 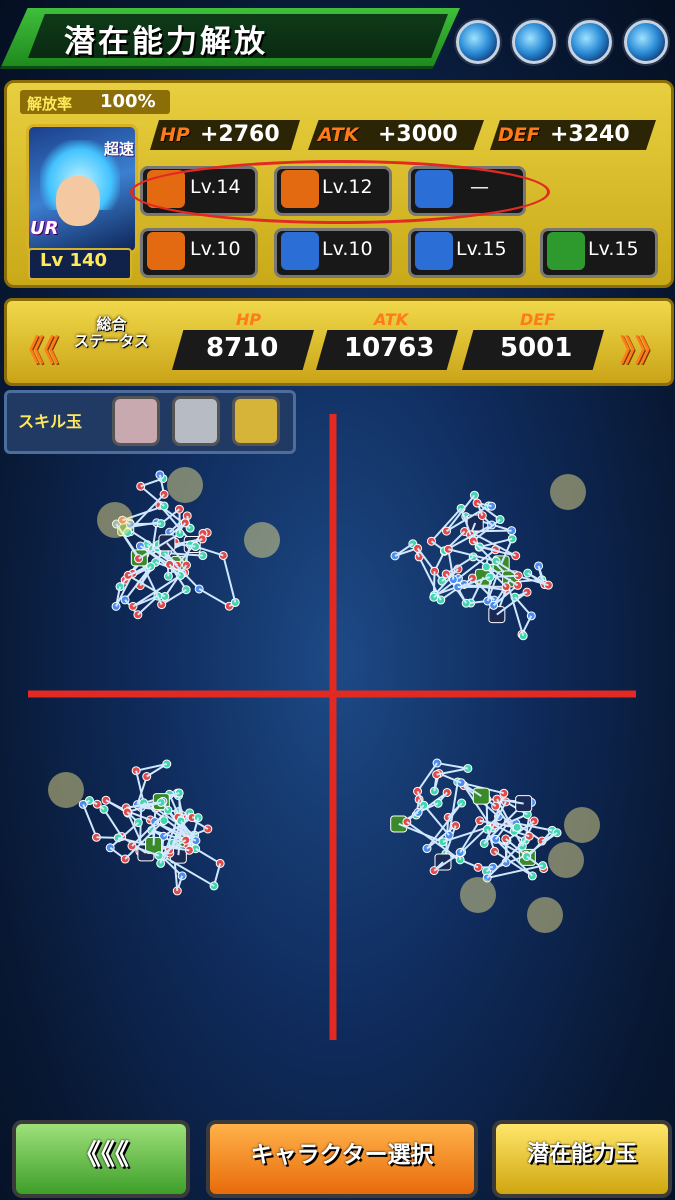 What do you see at coordinates (566, 251) in the screenshot?
I see `green-shield-icon` at bounding box center [566, 251].